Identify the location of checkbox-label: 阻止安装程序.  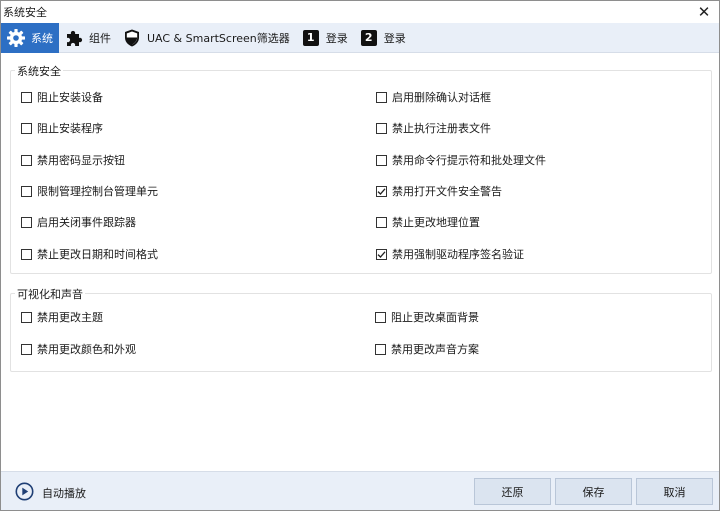
(70, 128).